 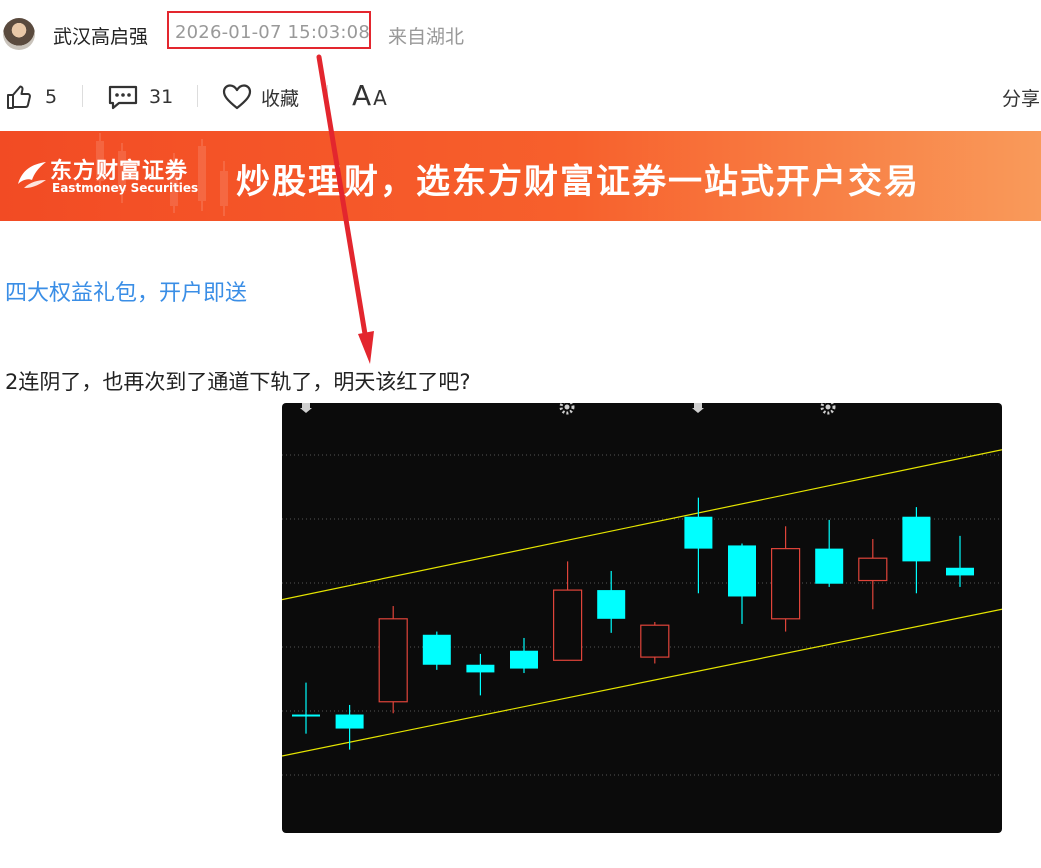 What do you see at coordinates (51, 97) in the screenshot?
I see `like-count: 5` at bounding box center [51, 97].